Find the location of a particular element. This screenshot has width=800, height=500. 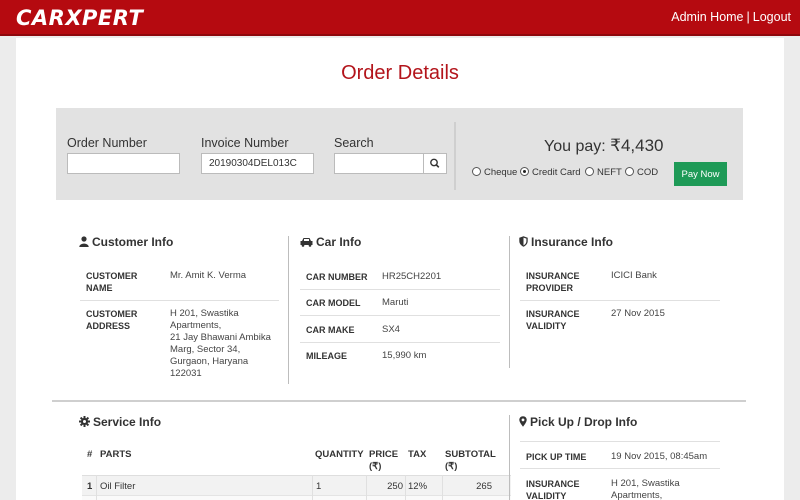

col-header-price: PRICE (₹) is located at coordinates (384, 460).